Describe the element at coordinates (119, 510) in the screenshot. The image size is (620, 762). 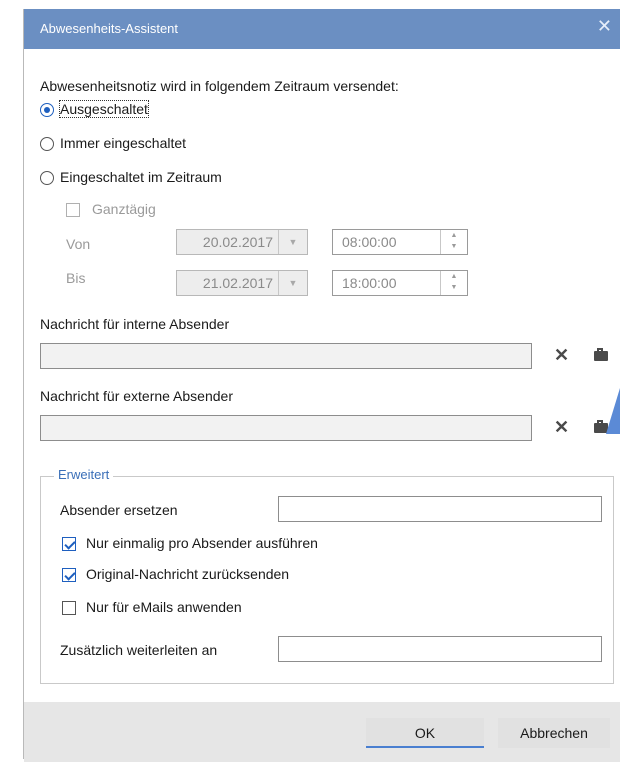
I see `replace-sender-label: Absender ersetzen` at that location.